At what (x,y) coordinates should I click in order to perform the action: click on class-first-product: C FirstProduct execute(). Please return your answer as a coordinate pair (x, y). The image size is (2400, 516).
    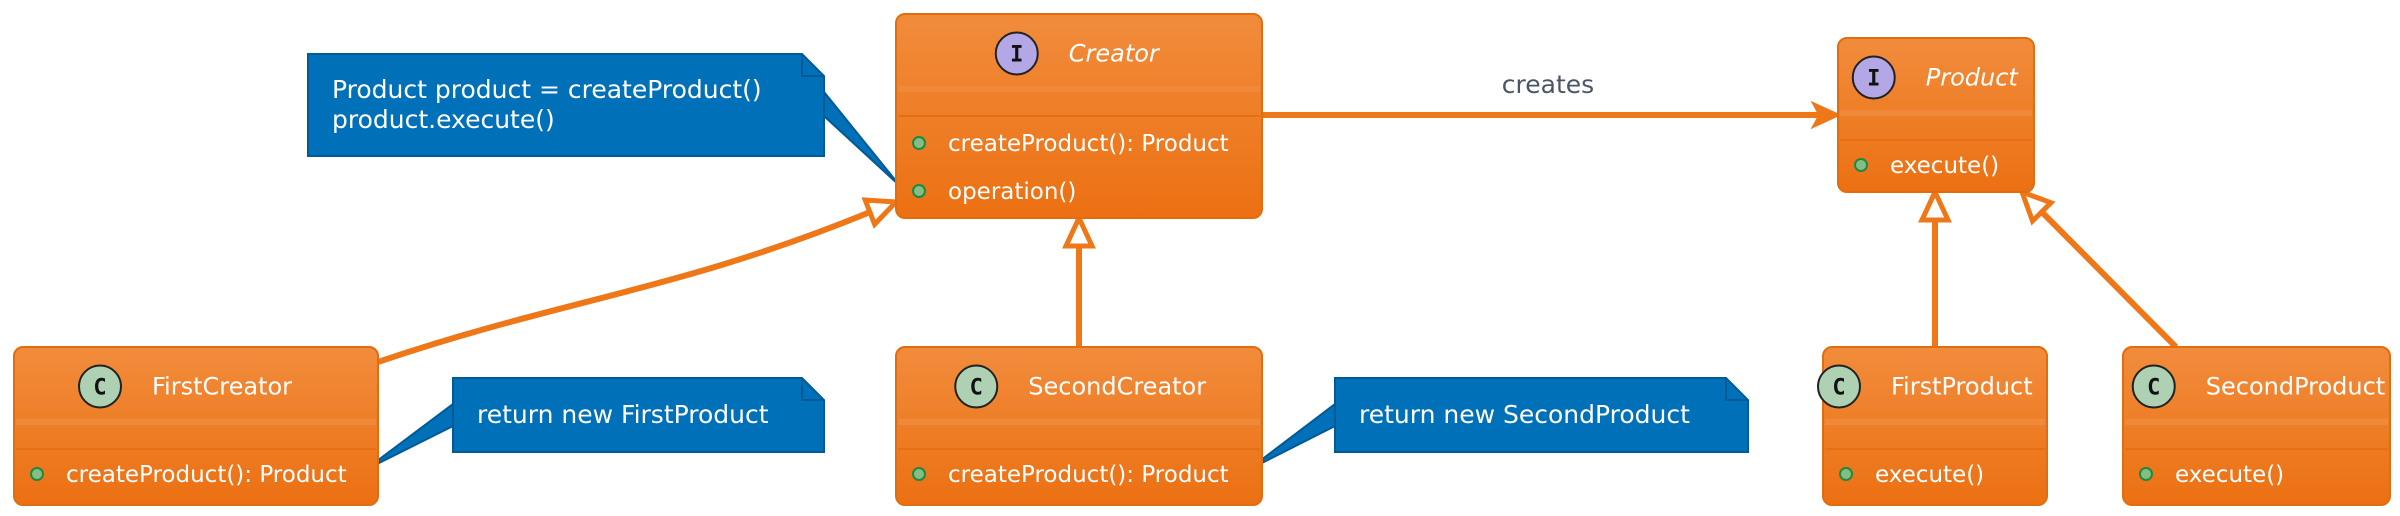
    Looking at the image, I should click on (1932, 426).